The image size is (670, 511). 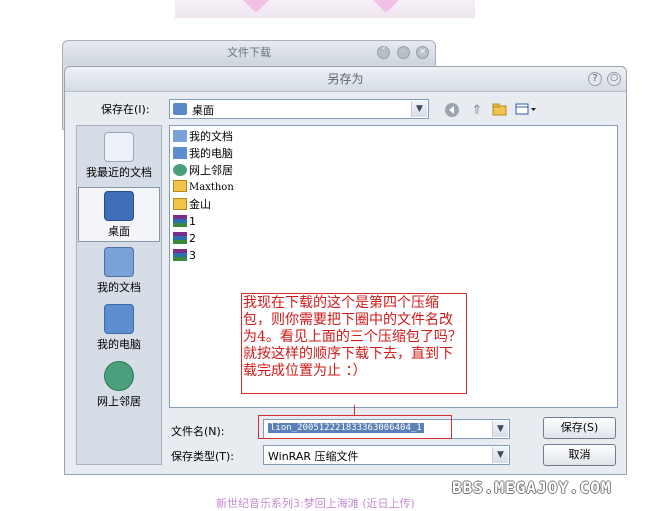 I want to click on annotation-pointer, so click(x=354, y=410).